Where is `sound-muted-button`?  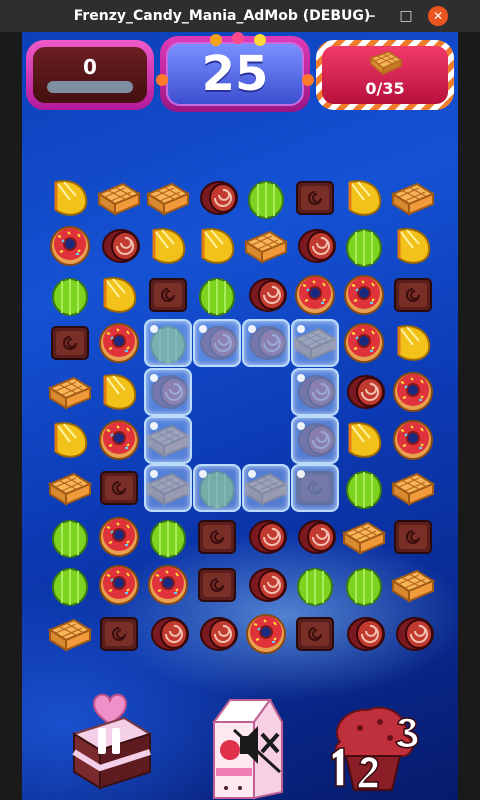
sound-muted-button is located at coordinates (242, 746).